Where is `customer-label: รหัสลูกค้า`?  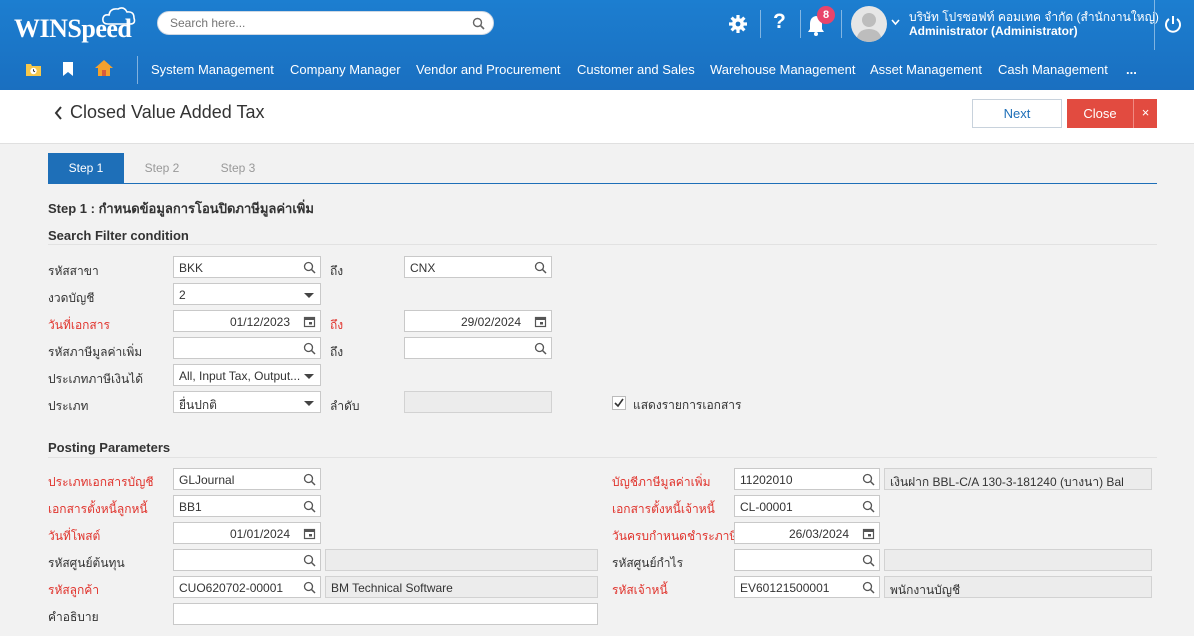
customer-label: รหัสลูกค้า is located at coordinates (74, 590).